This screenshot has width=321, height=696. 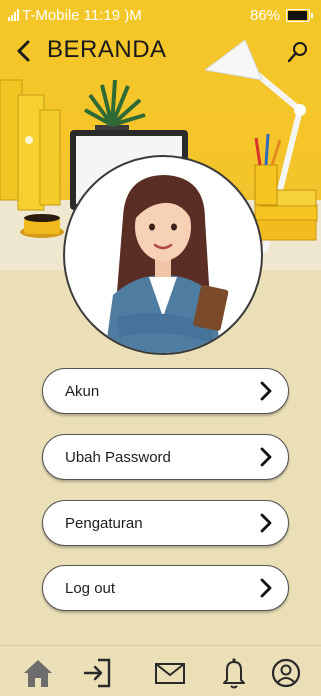 What do you see at coordinates (298, 52) in the screenshot?
I see `search-icon` at bounding box center [298, 52].